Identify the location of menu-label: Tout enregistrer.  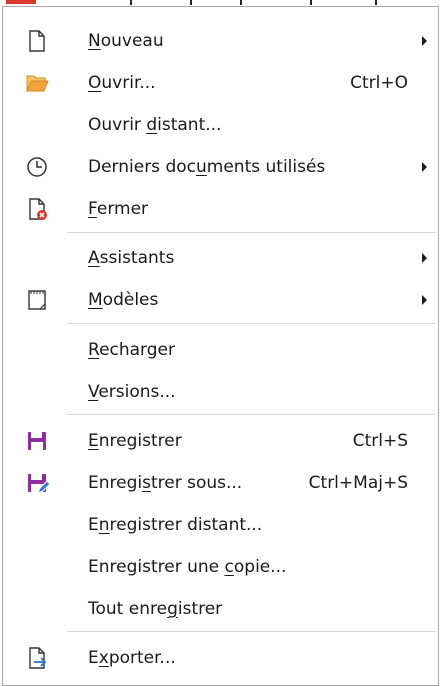
(155, 609).